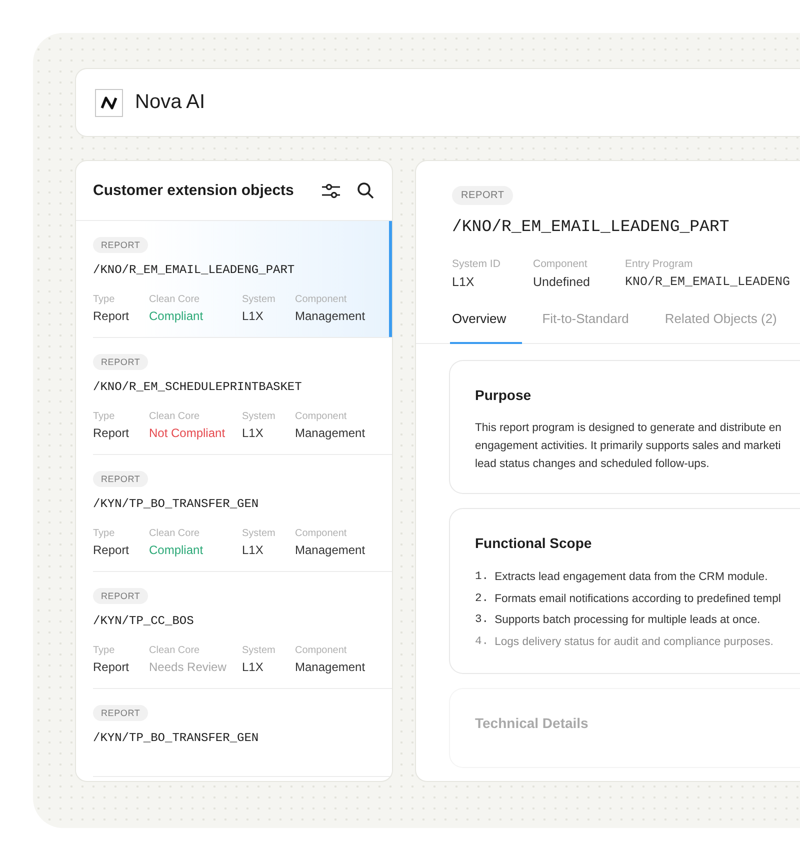 This screenshot has height=857, width=800. I want to click on list-number: 4., so click(482, 642).